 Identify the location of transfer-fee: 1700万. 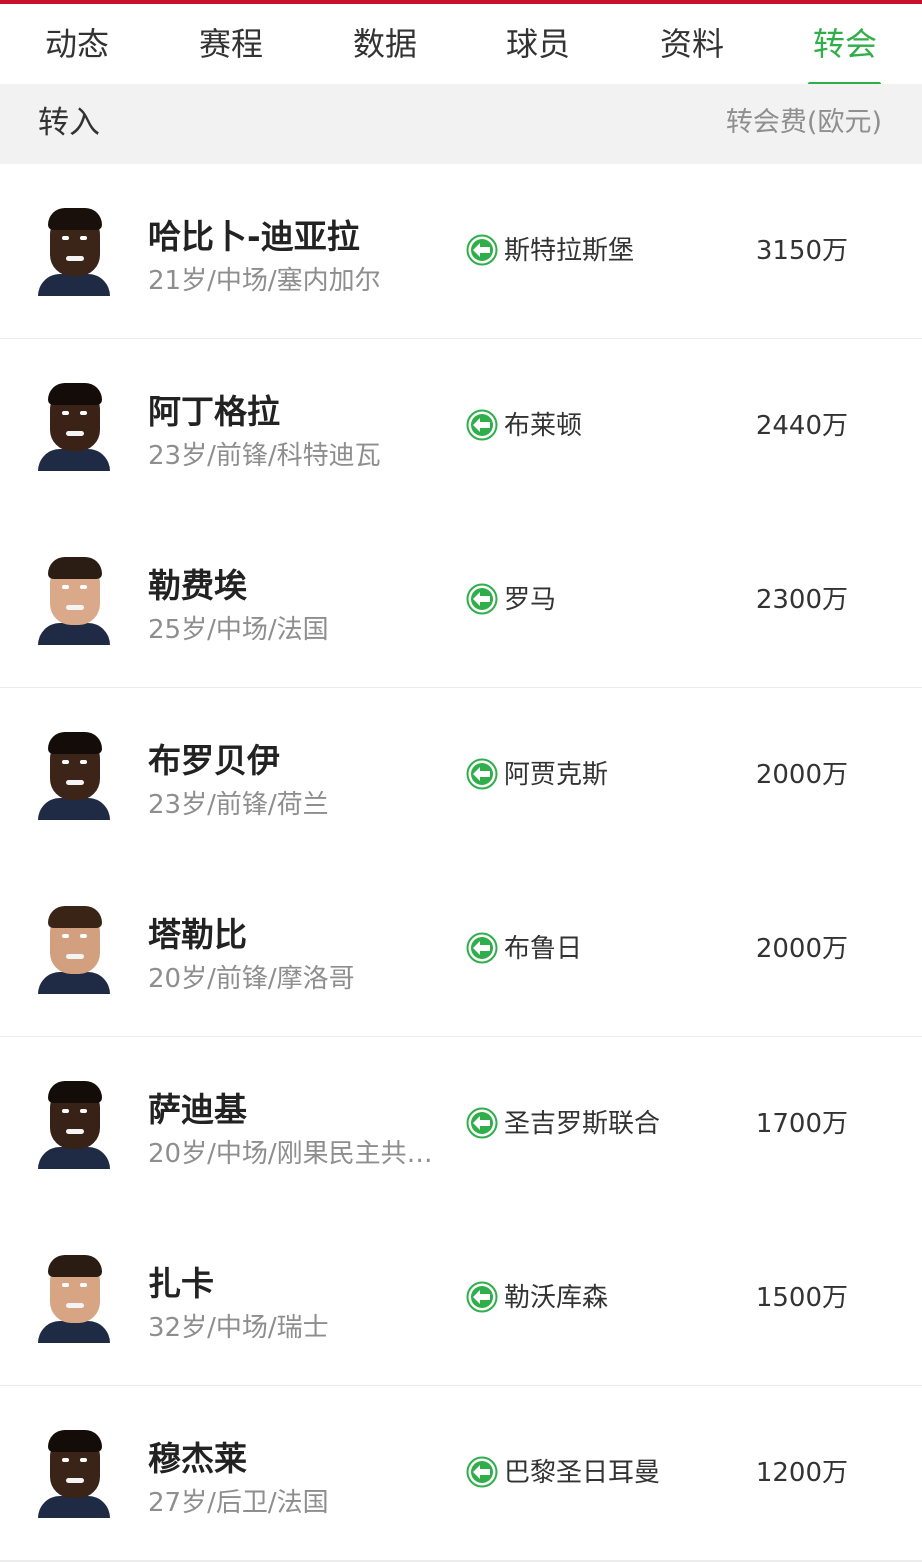
(801, 1123).